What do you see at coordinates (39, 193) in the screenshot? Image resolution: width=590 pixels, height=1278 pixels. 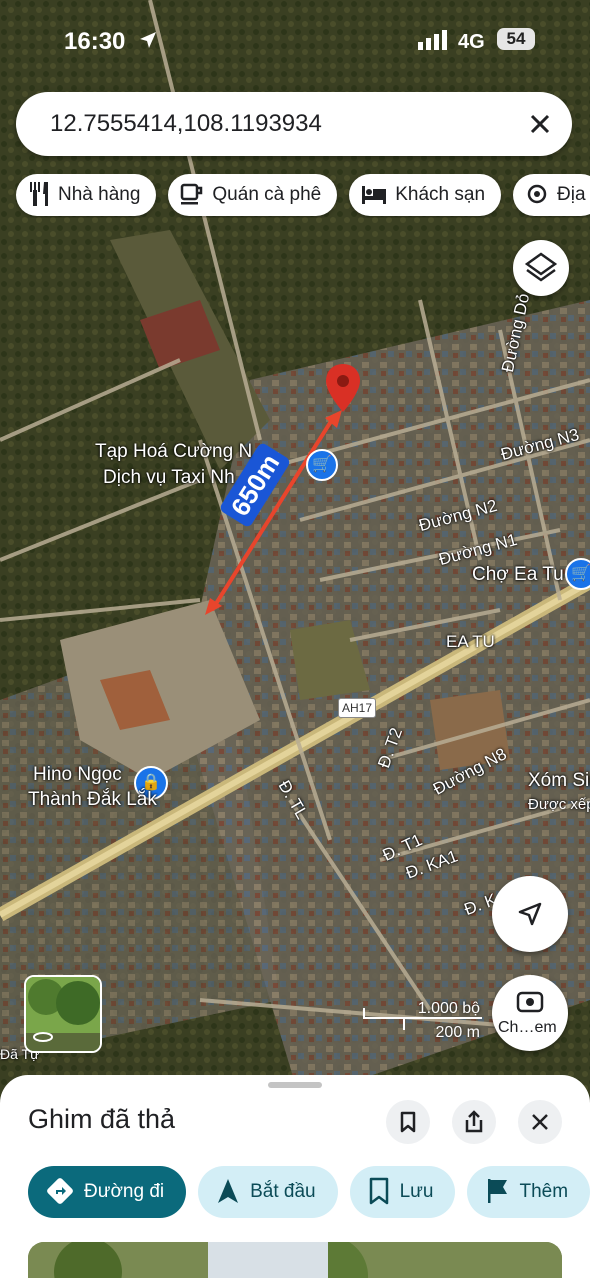 I see `restaurant-icon` at bounding box center [39, 193].